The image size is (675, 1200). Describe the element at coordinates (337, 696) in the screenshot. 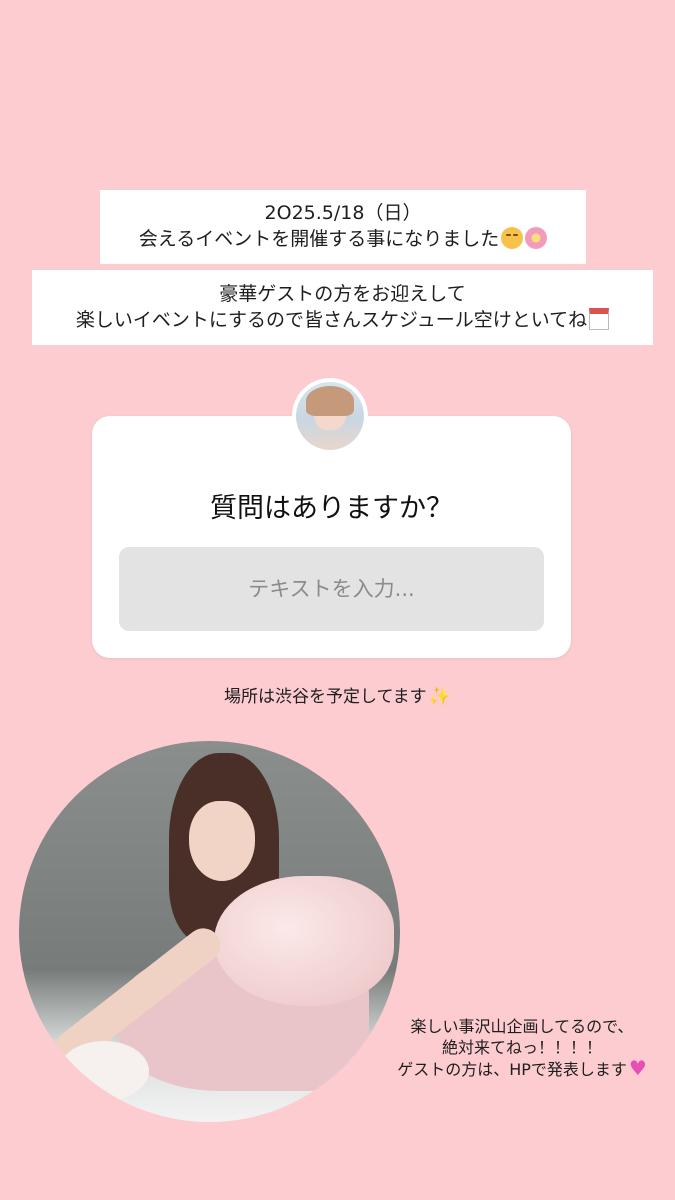

I see `place-caption: 場所は渋谷を予定してます ✨` at that location.